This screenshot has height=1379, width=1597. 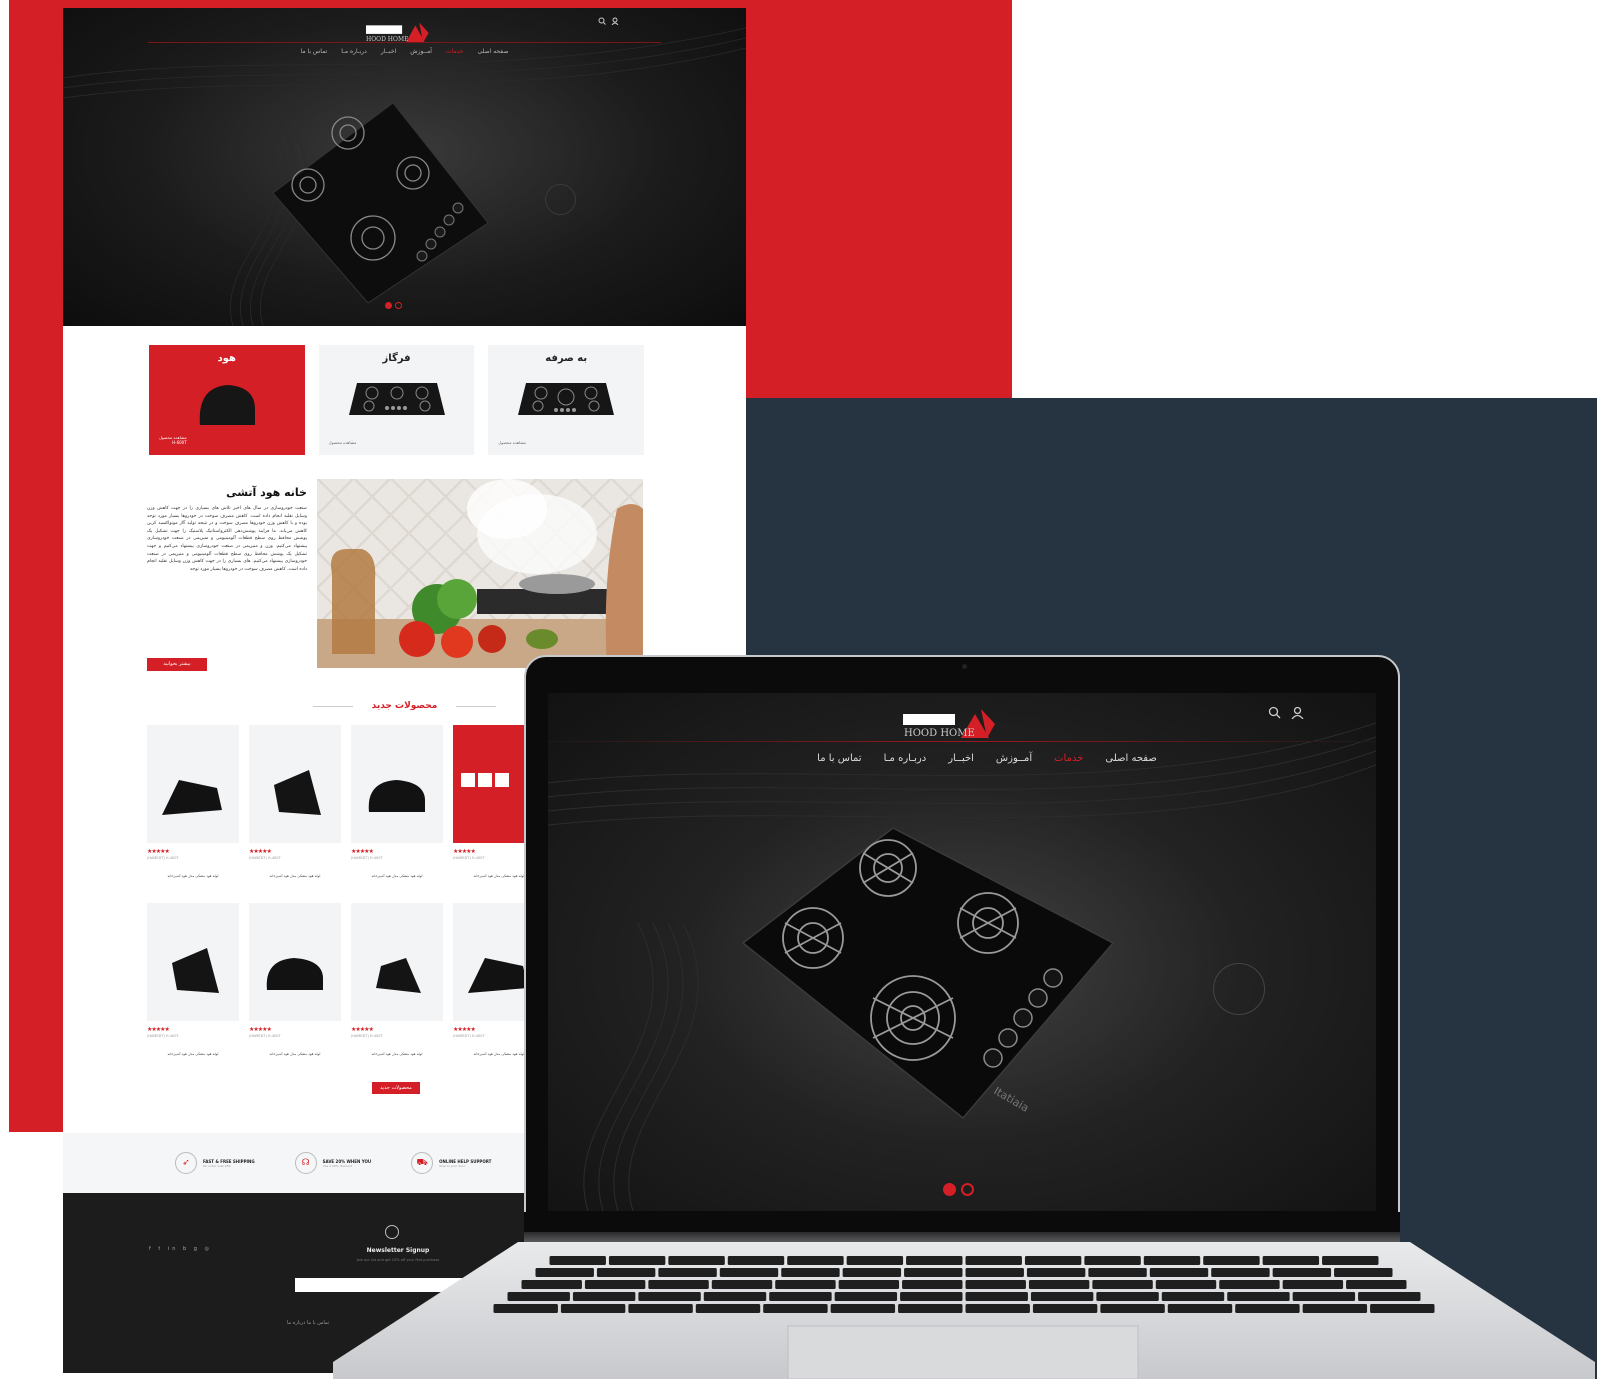 What do you see at coordinates (332, 1163) in the screenshot?
I see `feature-discount: ☊ SAVE 20% WHEN YOU Use a 20% discount` at bounding box center [332, 1163].